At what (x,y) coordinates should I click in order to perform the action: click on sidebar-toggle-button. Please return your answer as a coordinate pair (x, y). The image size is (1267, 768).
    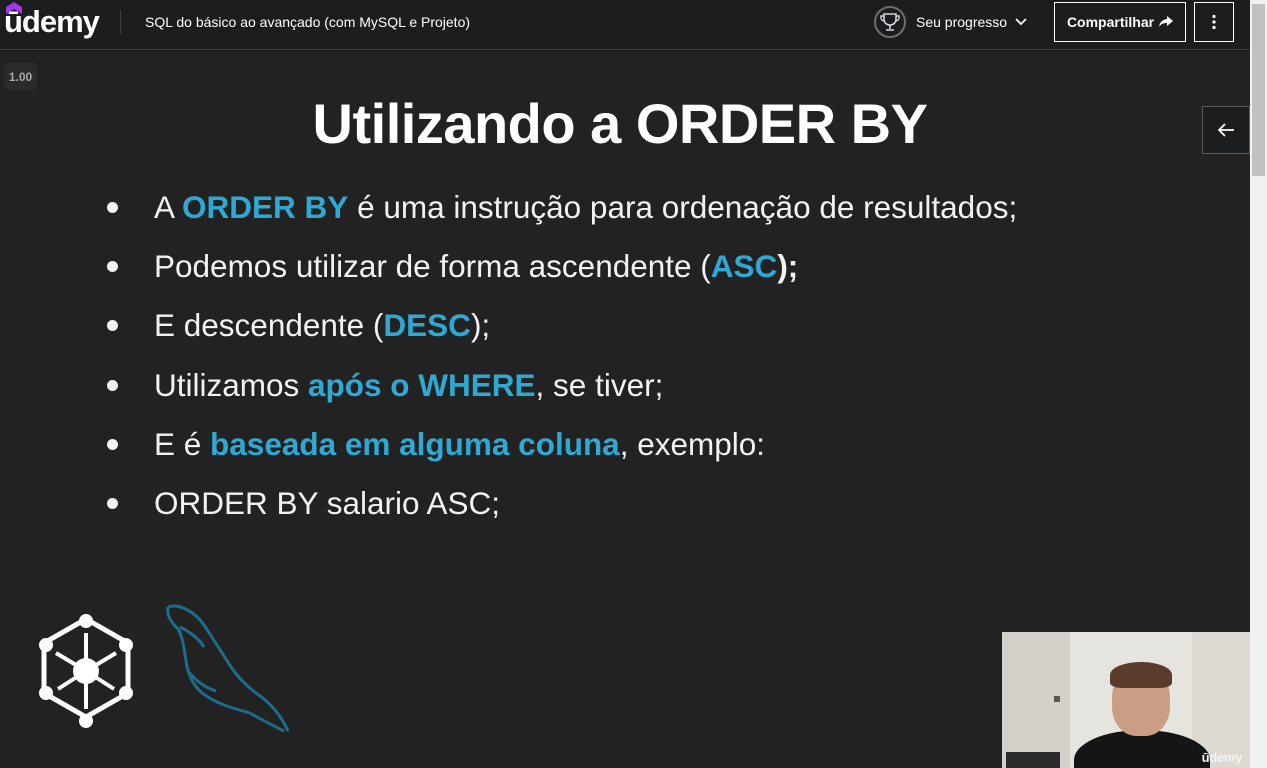
    Looking at the image, I should click on (1226, 130).